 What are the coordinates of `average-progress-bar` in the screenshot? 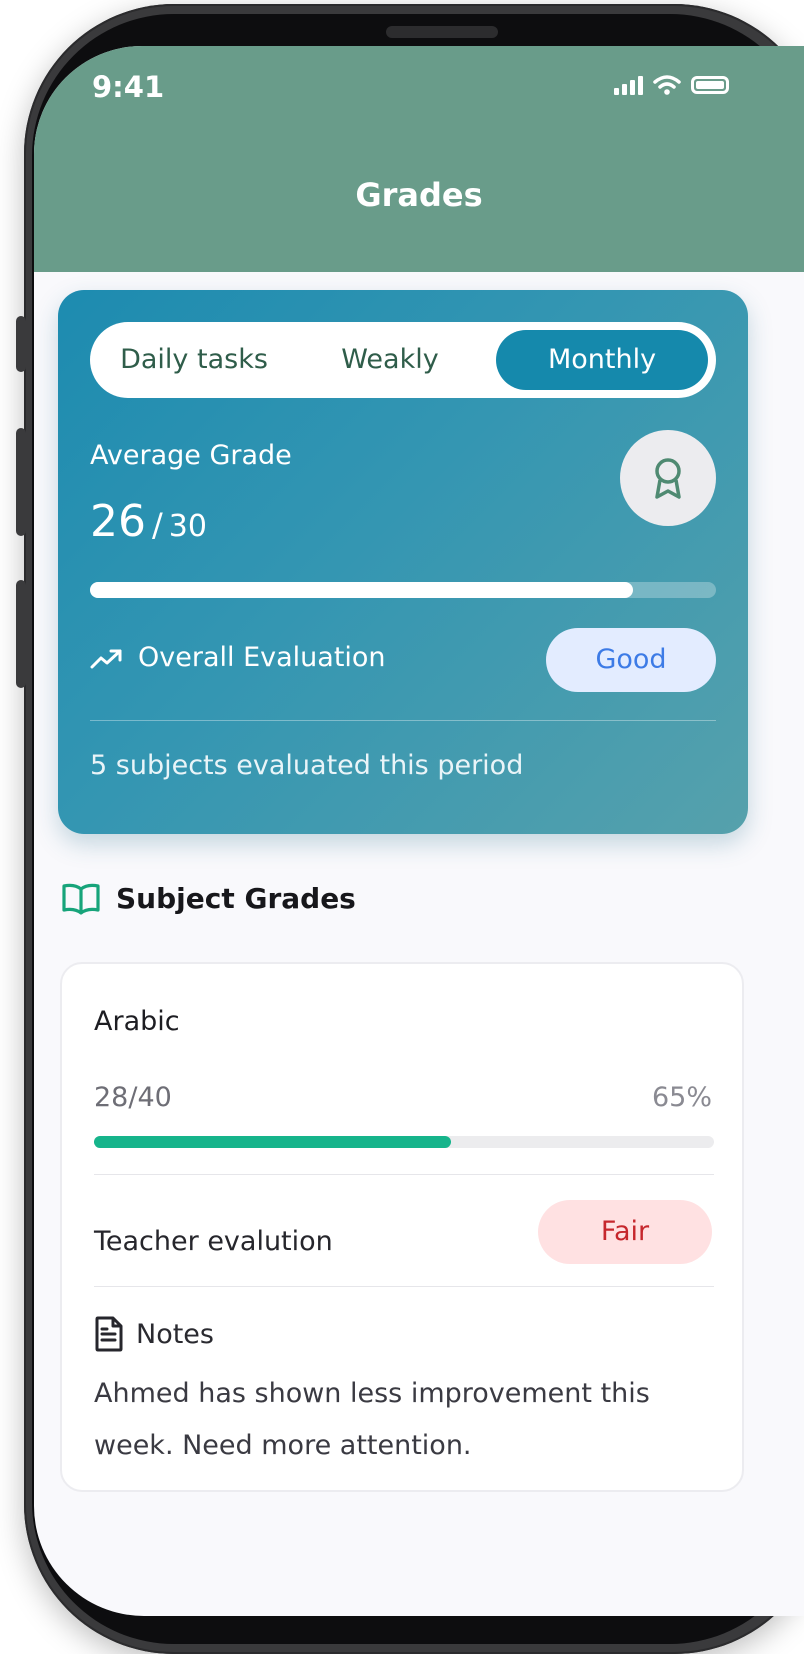 It's located at (403, 590).